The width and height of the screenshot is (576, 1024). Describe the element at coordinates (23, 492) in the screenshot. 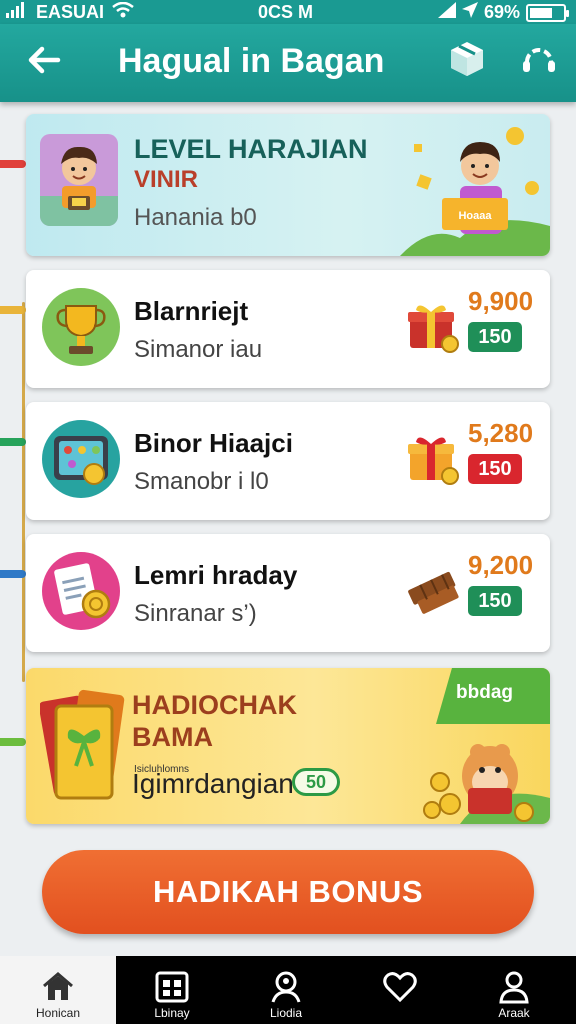

I see `timeline-line` at that location.